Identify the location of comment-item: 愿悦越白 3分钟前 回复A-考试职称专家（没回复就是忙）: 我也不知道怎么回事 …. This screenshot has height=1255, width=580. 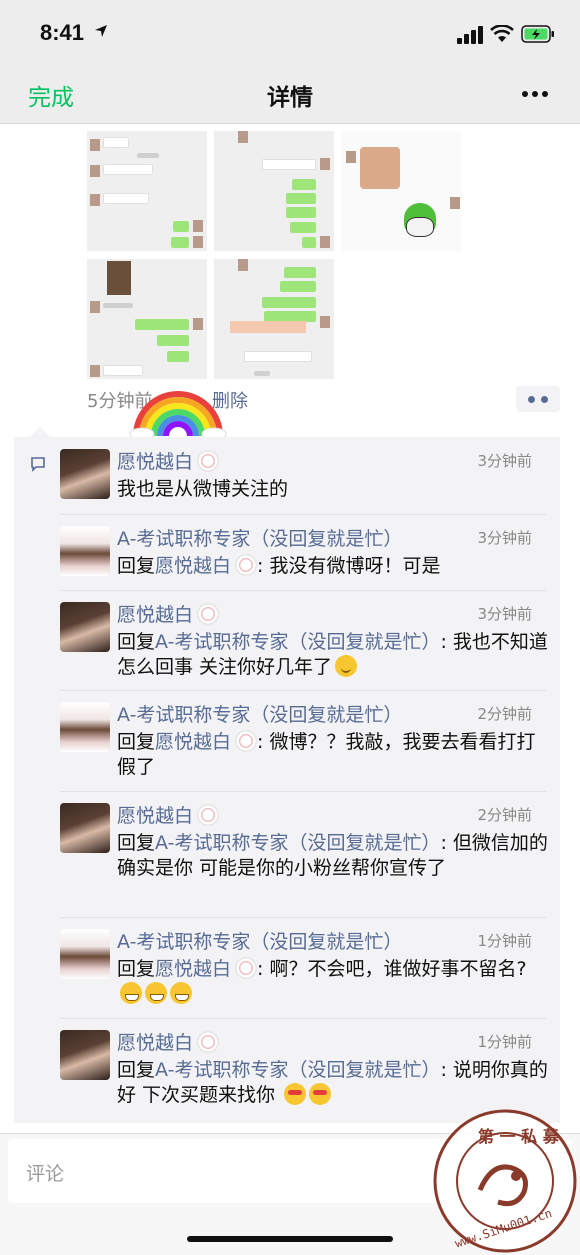
(304, 640).